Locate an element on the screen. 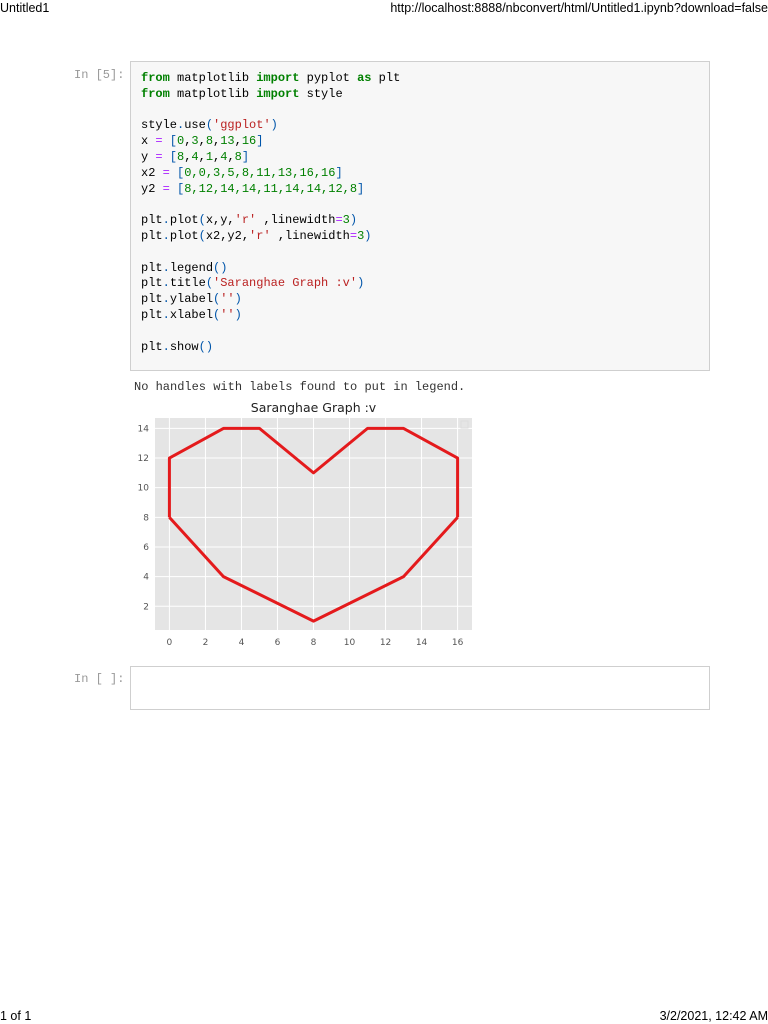 This screenshot has width=768, height=1024. code-line: x = [0,3,8,13,16] is located at coordinates (425, 142).